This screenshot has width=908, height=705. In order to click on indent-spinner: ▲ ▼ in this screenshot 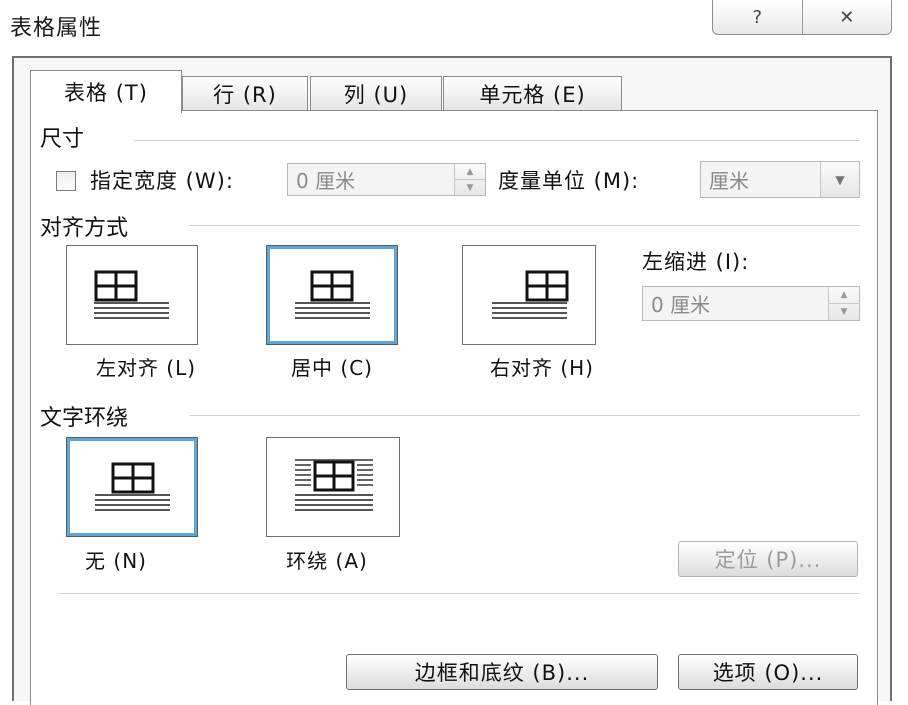, I will do `click(843, 303)`.